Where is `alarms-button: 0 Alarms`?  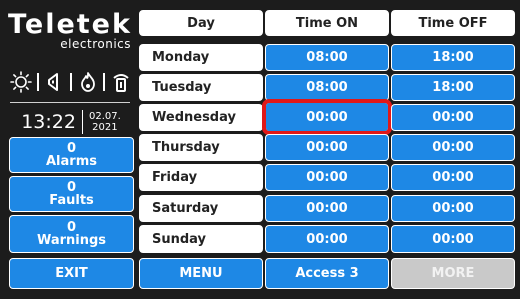
alarms-button: 0 Alarms is located at coordinates (71, 155).